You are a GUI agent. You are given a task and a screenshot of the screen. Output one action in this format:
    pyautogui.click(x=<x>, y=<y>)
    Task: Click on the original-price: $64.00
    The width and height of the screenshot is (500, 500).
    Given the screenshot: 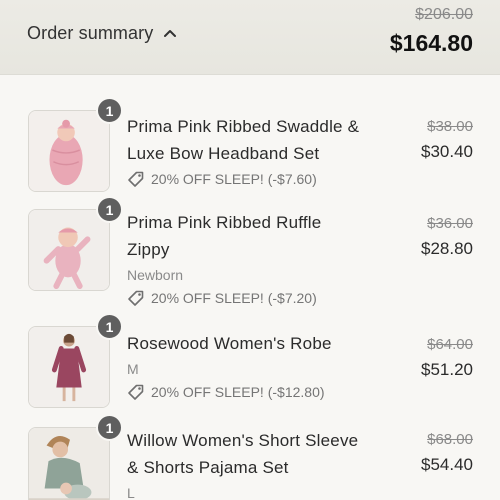 What is the action you would take?
    pyautogui.click(x=450, y=344)
    